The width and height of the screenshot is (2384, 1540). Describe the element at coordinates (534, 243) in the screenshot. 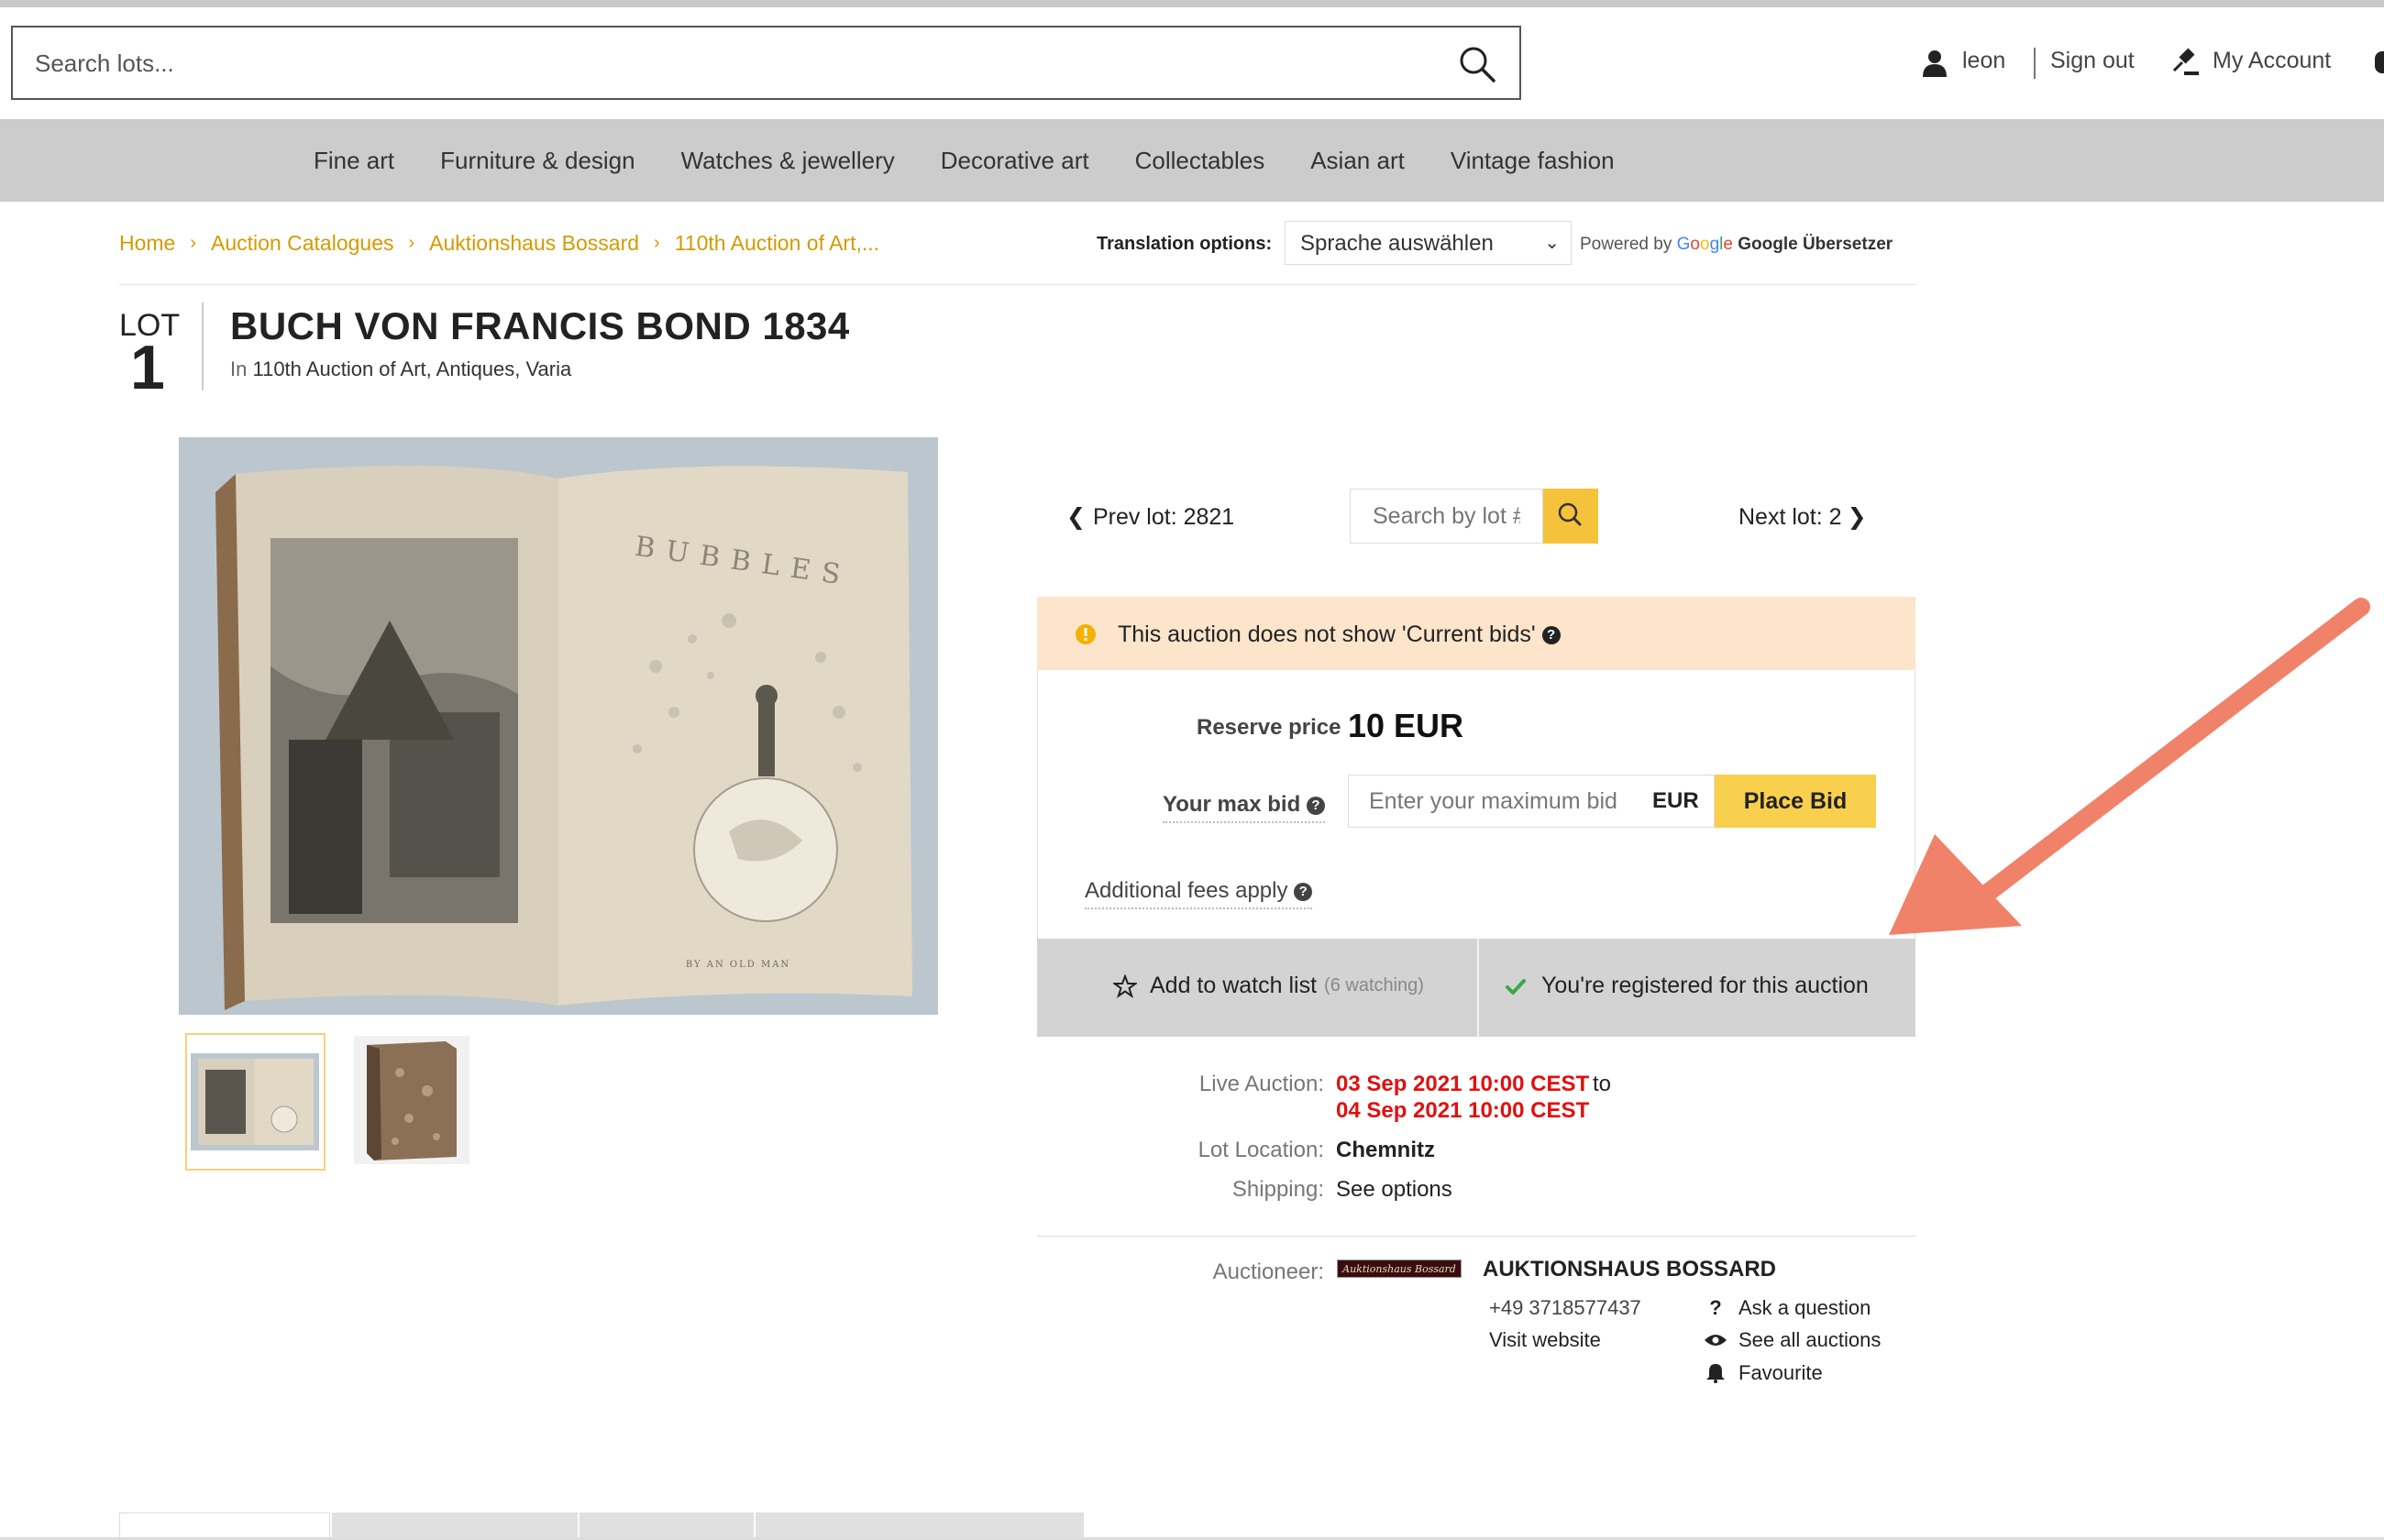

I see `breadcrumb-auction-house: Auktionshaus Bossard` at that location.